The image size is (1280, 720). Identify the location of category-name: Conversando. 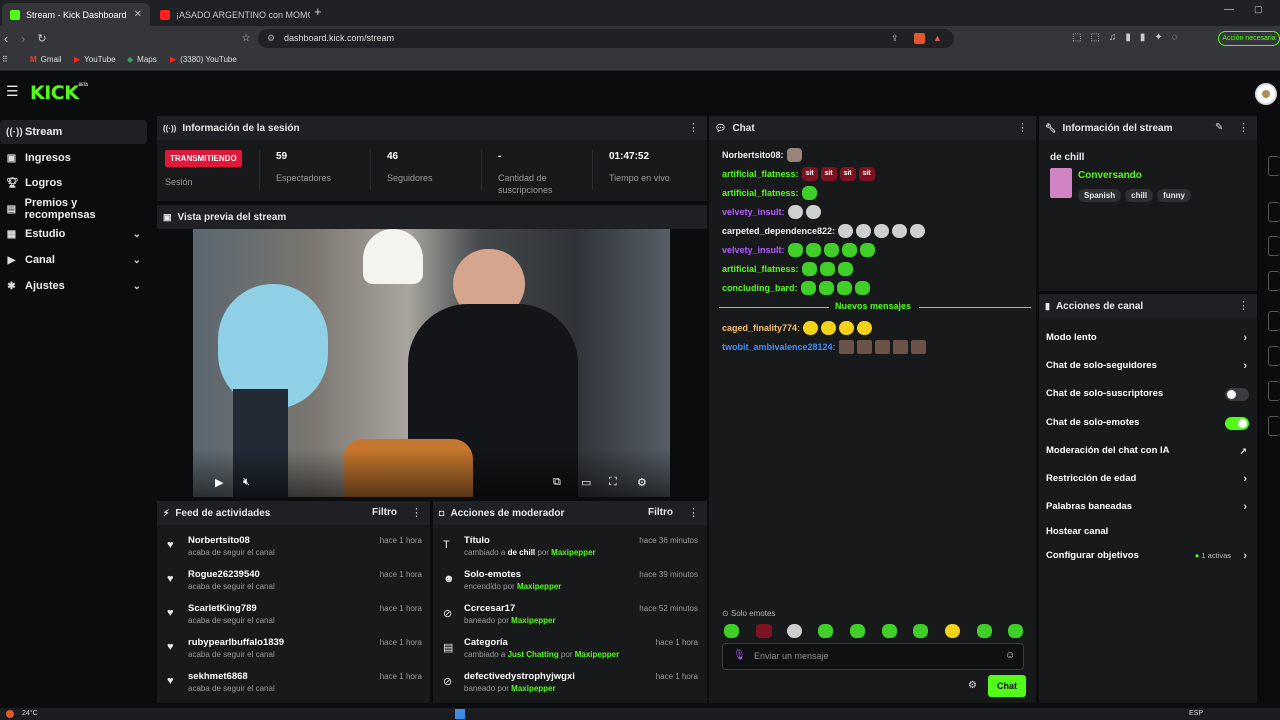
(1110, 175).